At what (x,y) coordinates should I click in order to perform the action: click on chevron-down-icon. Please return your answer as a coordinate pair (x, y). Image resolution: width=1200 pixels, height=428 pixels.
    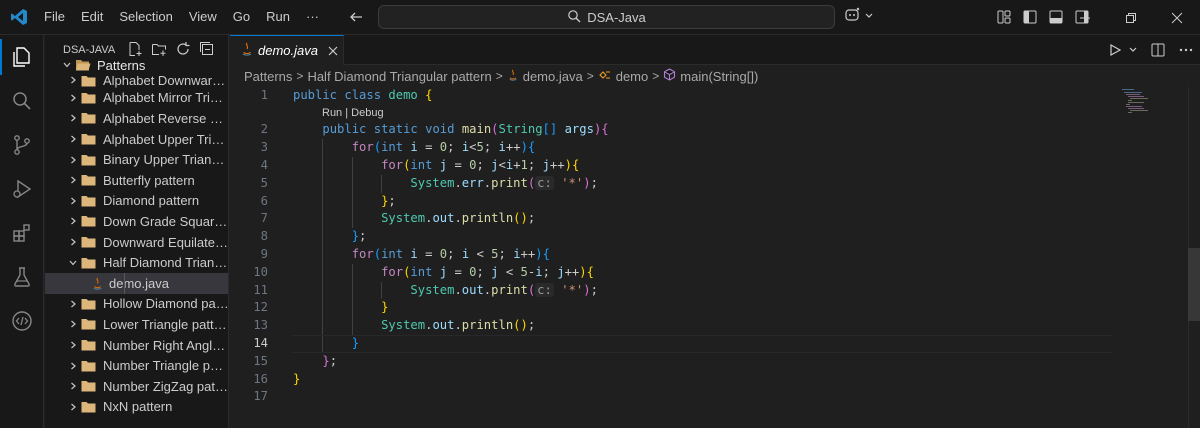
    Looking at the image, I should click on (1133, 50).